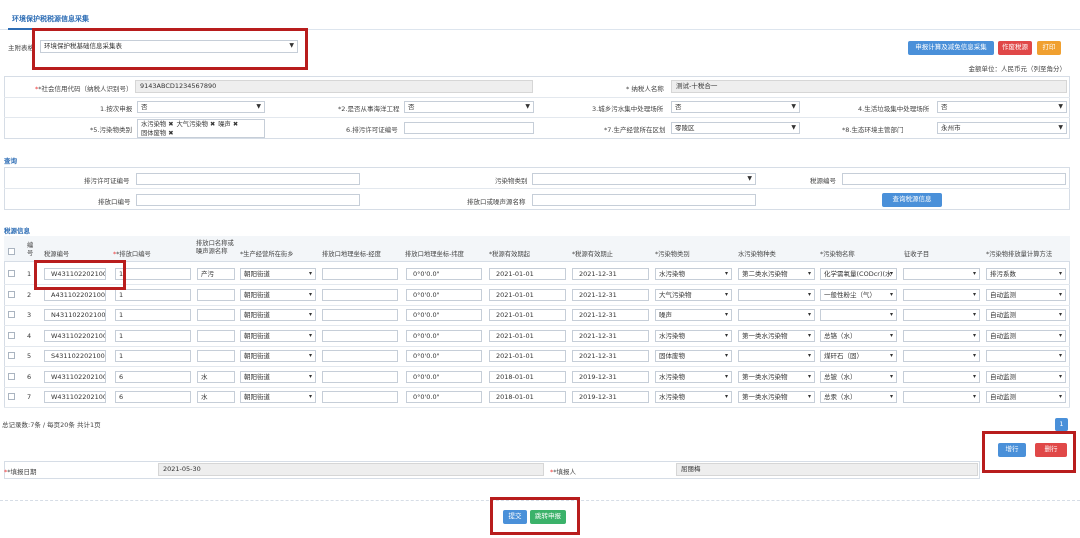 The height and width of the screenshot is (538, 1080). I want to click on q5-multiselect: 水污染物 ✖ 大气污染物 ✖ 噪声 ✖ 固体废物 ✖, so click(201, 128).